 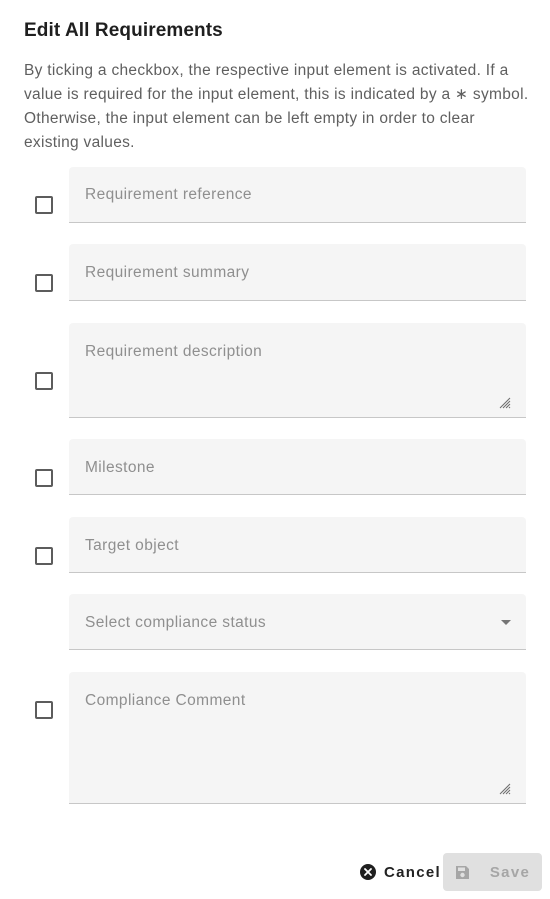 I want to click on summary-input: Requirement summary, so click(x=297, y=272).